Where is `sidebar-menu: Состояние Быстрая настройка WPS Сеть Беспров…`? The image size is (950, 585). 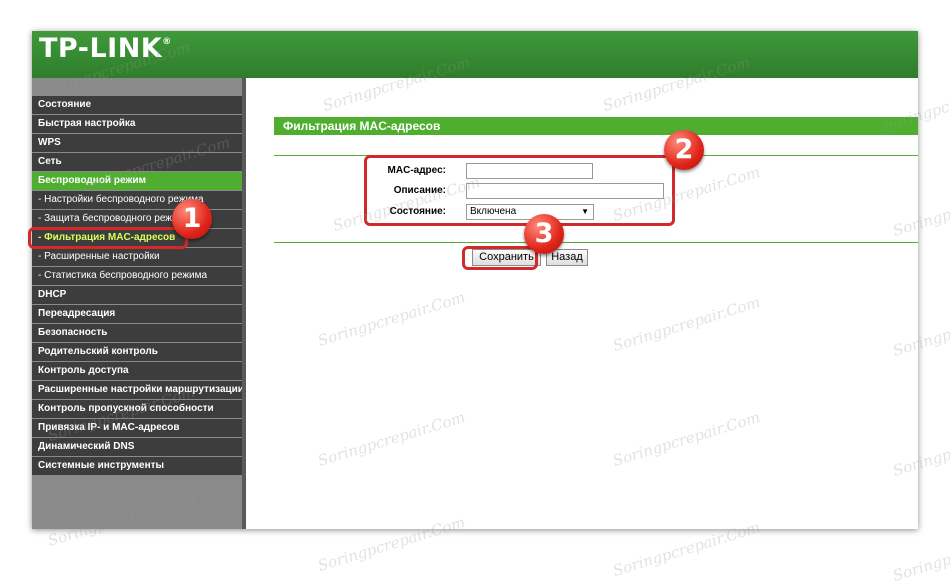
sidebar-menu: Состояние Быстрая настройка WPS Сеть Беспров… is located at coordinates (137, 286).